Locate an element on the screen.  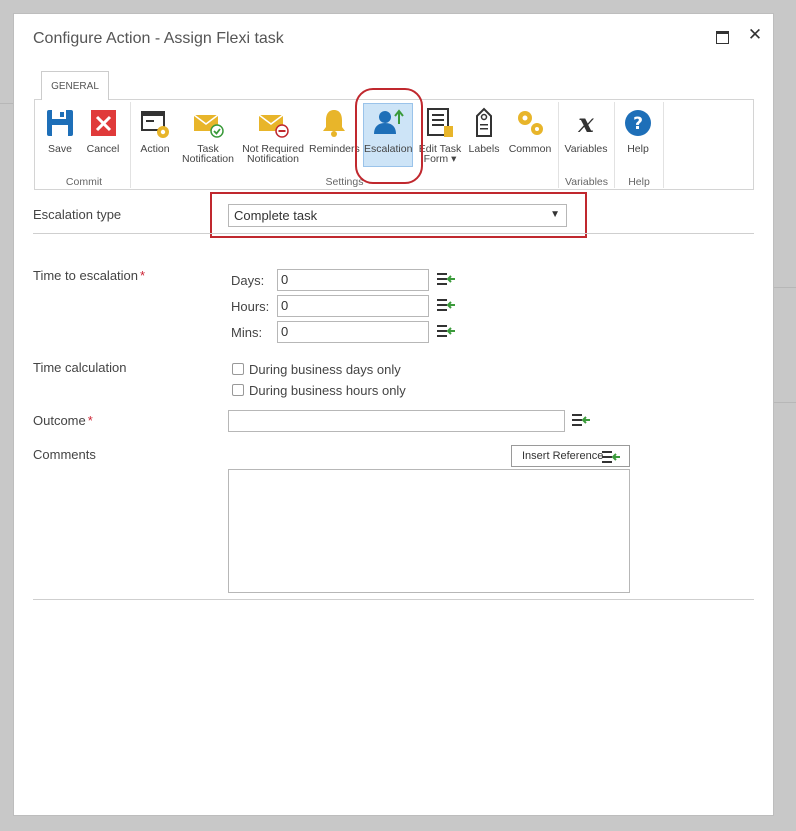
common-button: Common is located at coordinates (530, 135).